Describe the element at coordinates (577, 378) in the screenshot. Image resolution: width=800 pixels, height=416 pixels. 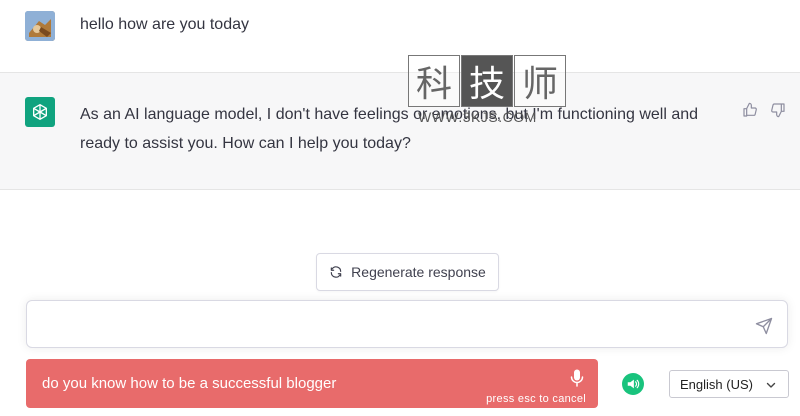
I see `microphone-icon` at that location.